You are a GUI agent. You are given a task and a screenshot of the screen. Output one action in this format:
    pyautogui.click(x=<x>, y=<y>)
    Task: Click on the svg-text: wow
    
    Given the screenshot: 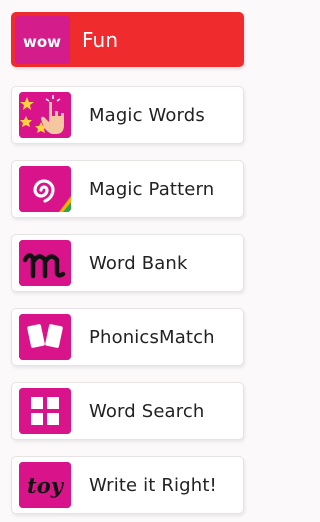 What is the action you would take?
    pyautogui.click(x=42, y=42)
    